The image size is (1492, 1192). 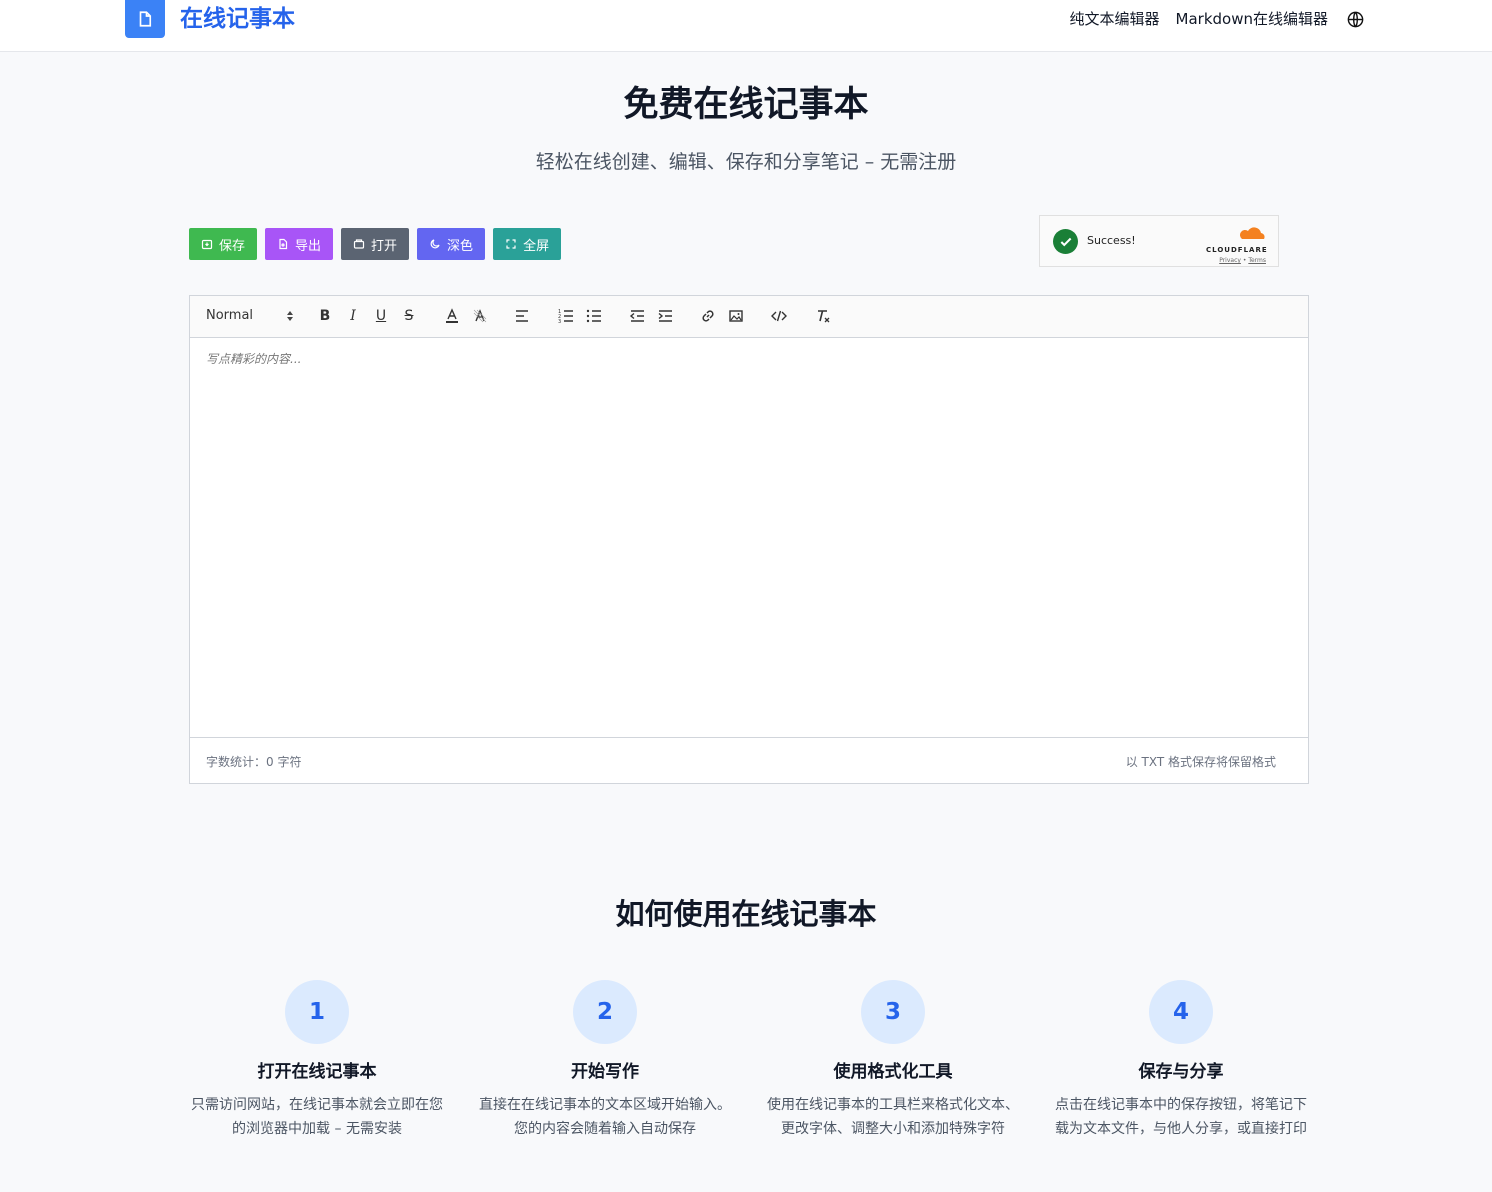 I want to click on italic-icon: I, so click(x=353, y=316).